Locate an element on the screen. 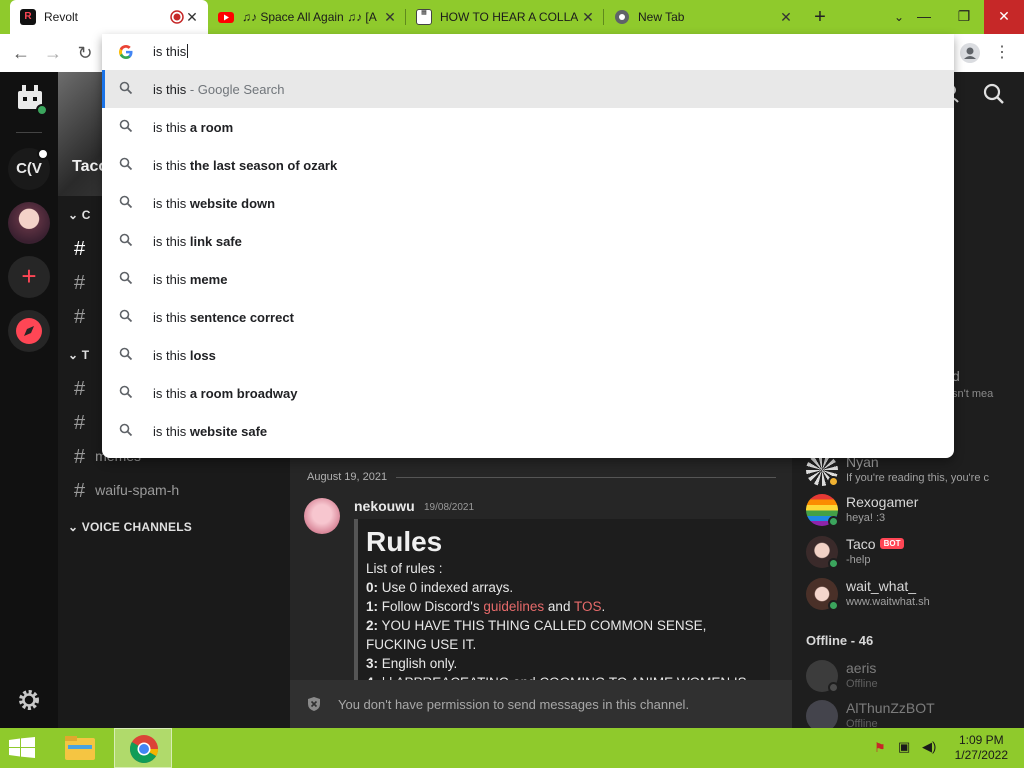 The height and width of the screenshot is (768, 1024). reload-icon: ↻ is located at coordinates (85, 53).